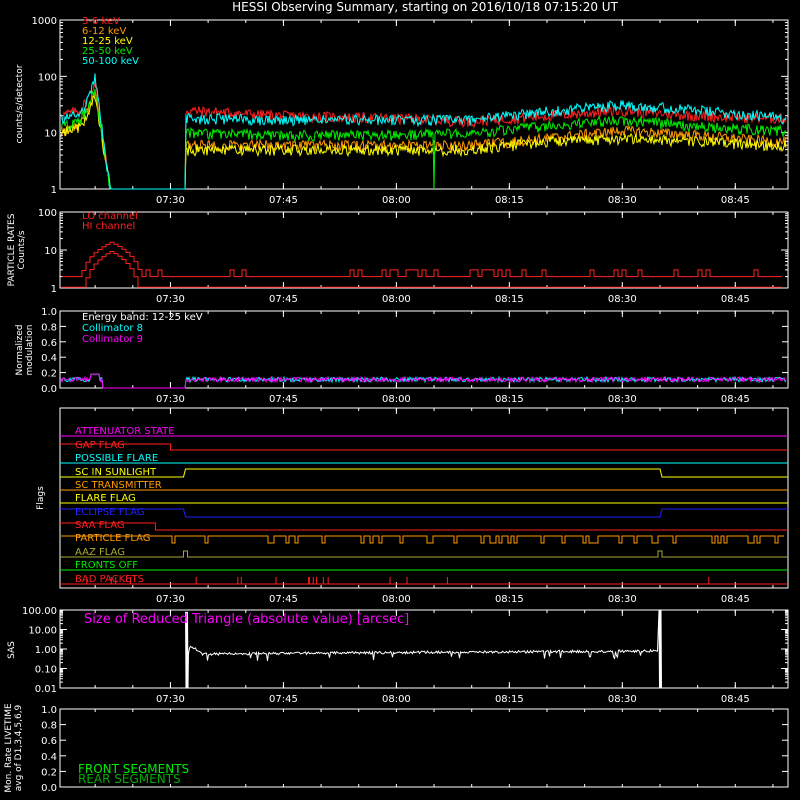 The width and height of the screenshot is (800, 800). What do you see at coordinates (41, 498) in the screenshot?
I see `flags-ylabel: Flags` at bounding box center [41, 498].